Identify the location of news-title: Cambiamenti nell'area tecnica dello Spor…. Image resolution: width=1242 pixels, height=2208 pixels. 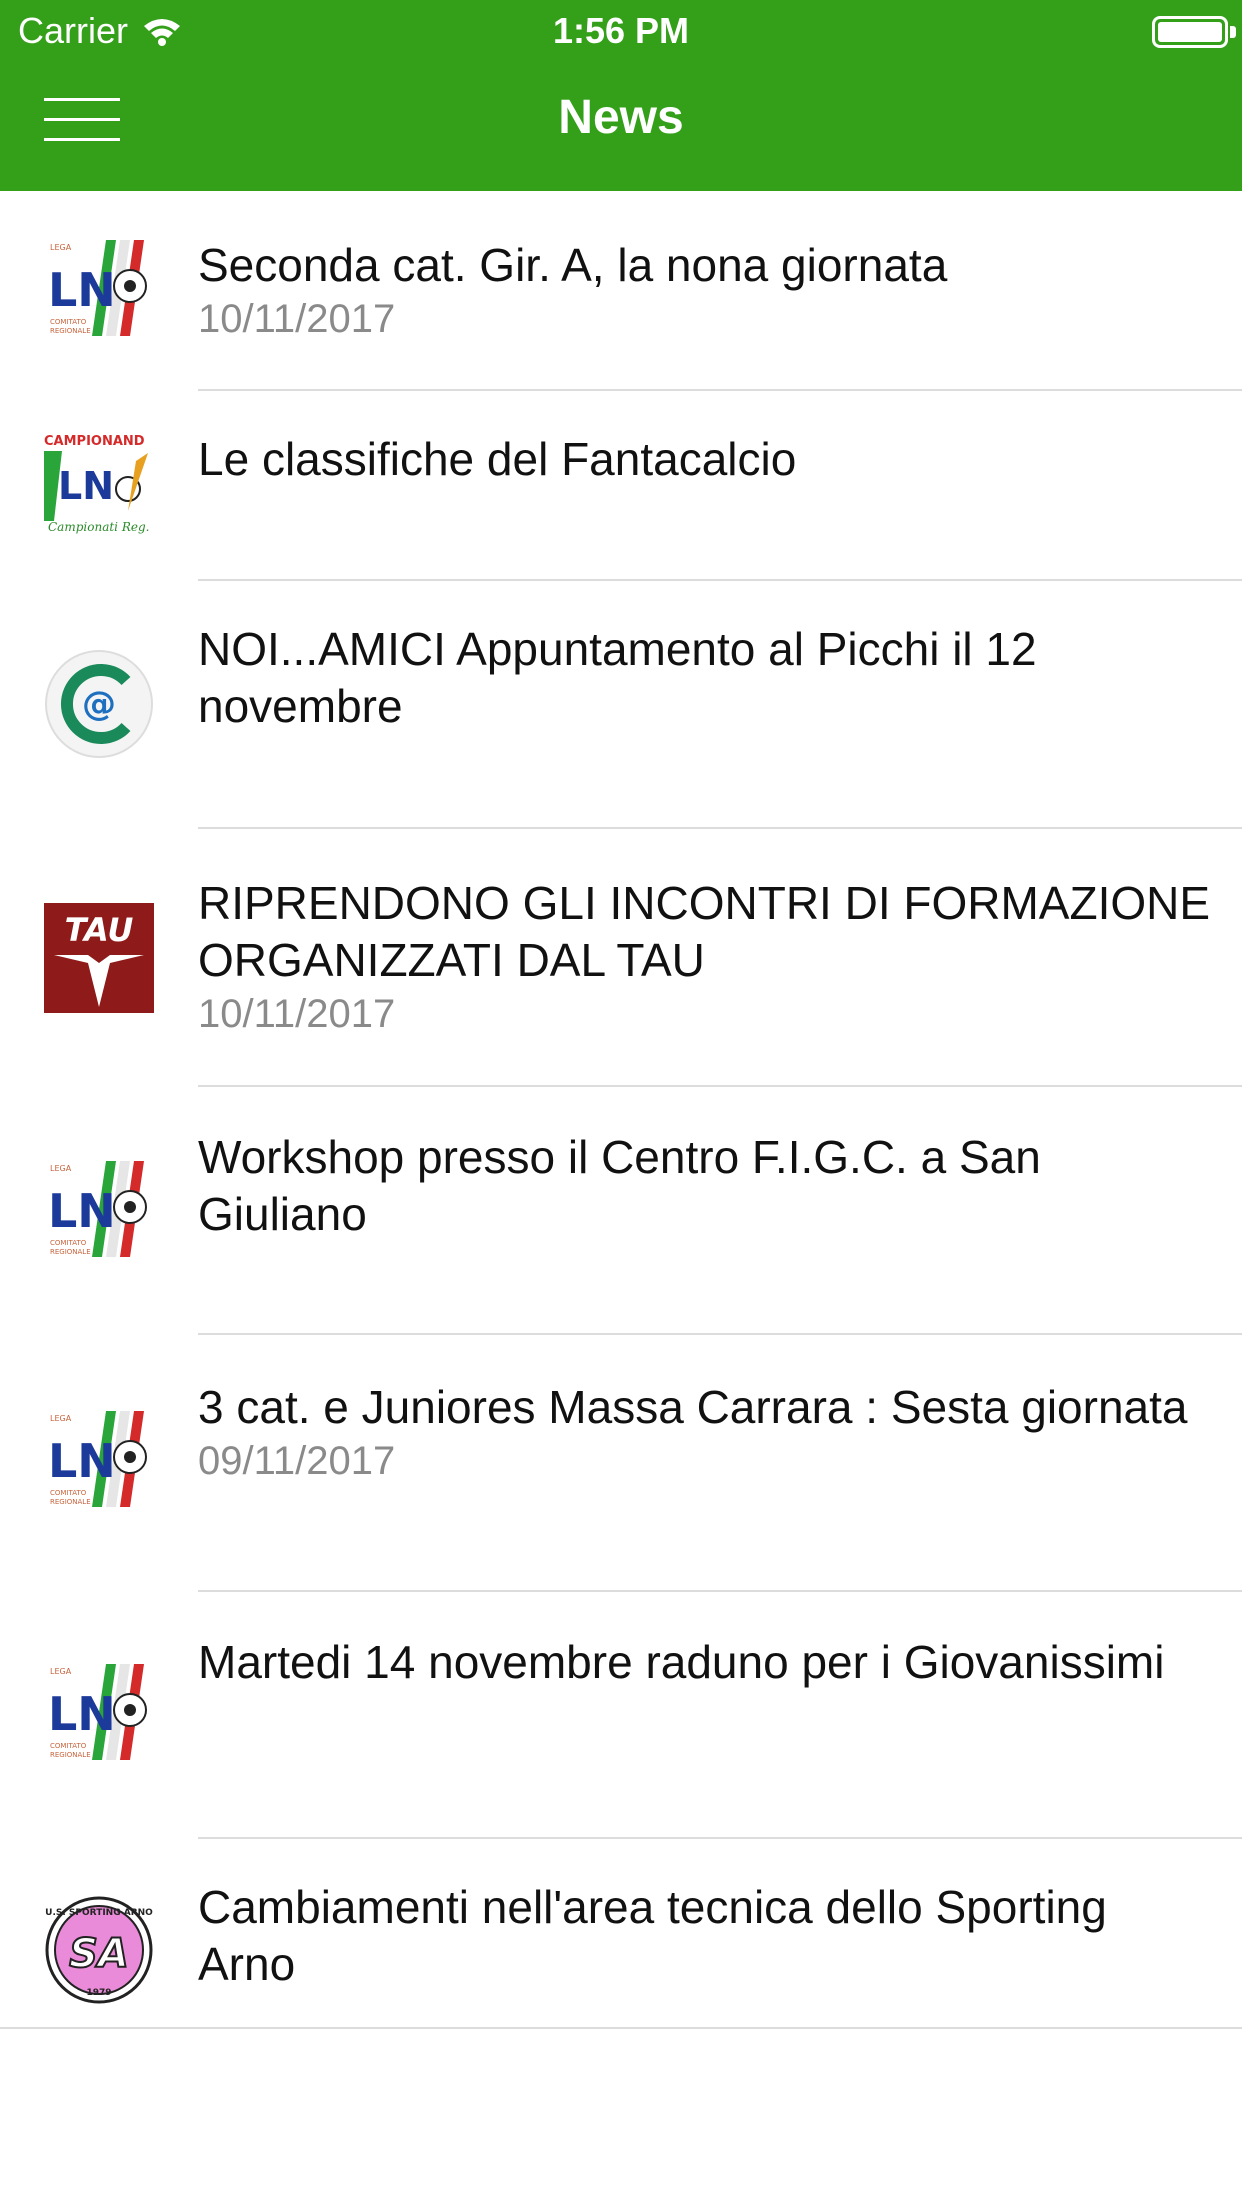
(652, 1935).